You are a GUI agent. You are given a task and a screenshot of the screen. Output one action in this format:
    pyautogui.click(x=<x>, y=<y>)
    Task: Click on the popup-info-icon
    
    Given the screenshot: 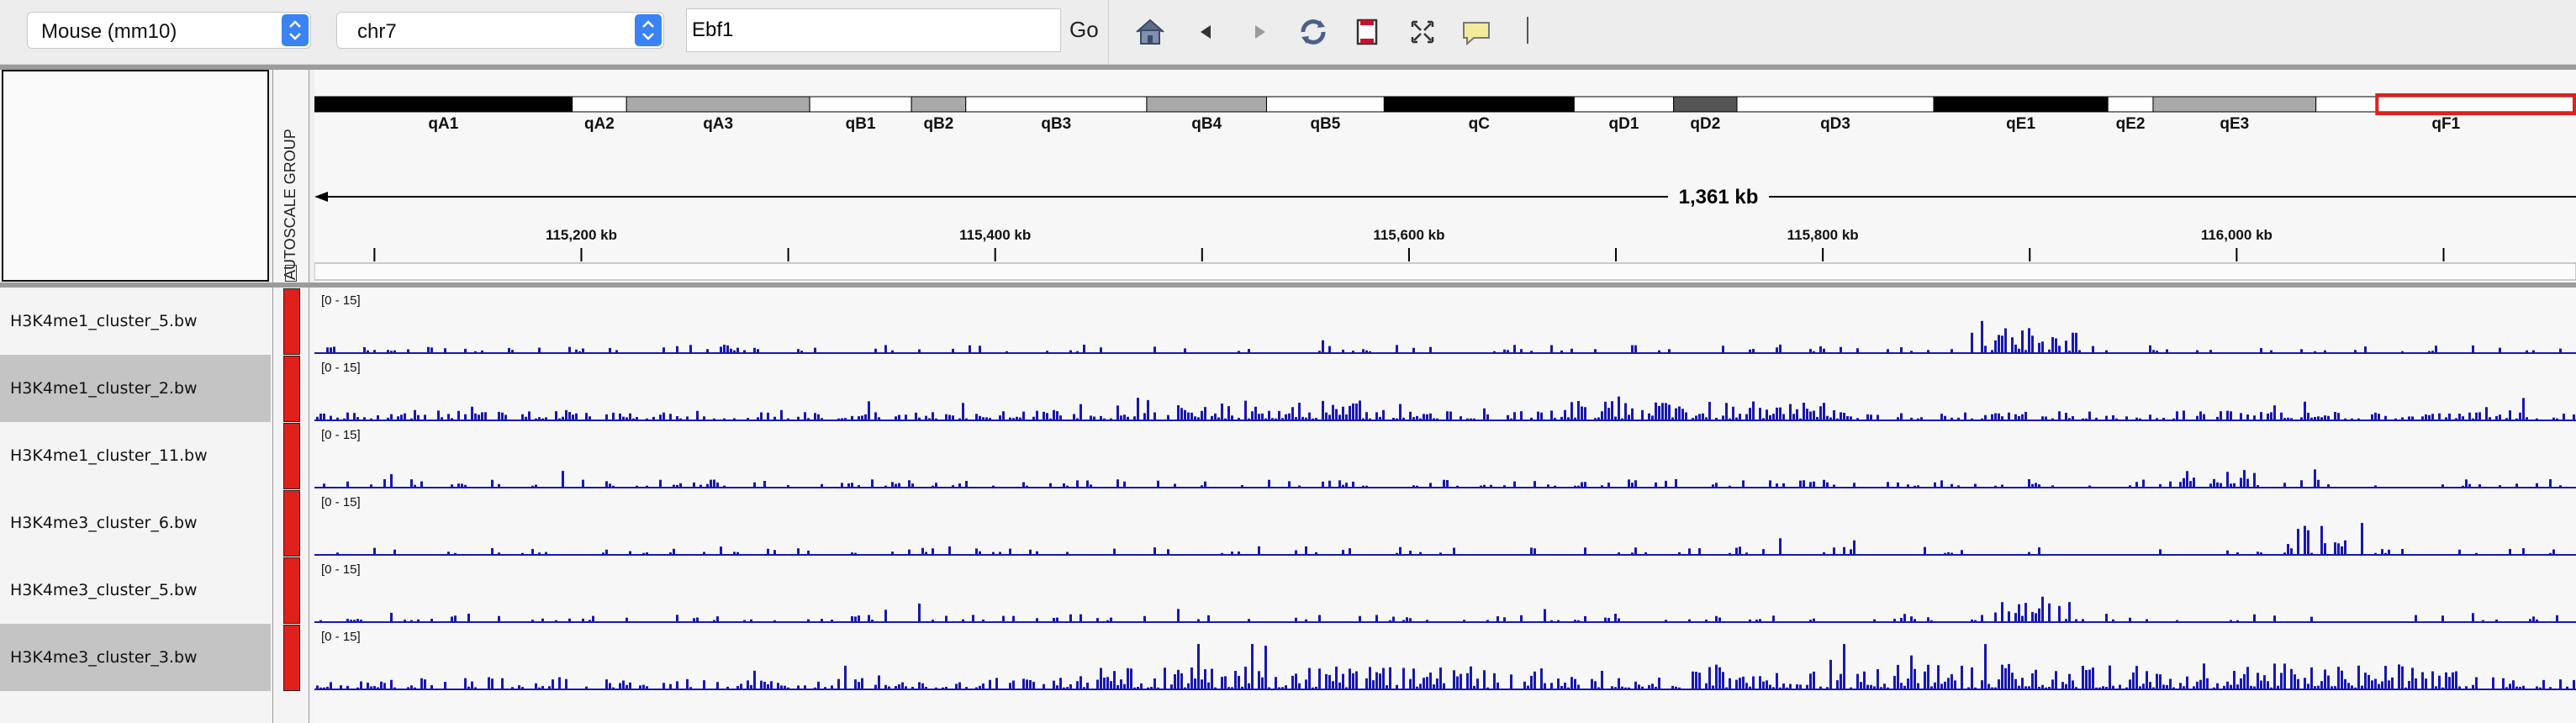 What is the action you would take?
    pyautogui.click(x=1476, y=32)
    